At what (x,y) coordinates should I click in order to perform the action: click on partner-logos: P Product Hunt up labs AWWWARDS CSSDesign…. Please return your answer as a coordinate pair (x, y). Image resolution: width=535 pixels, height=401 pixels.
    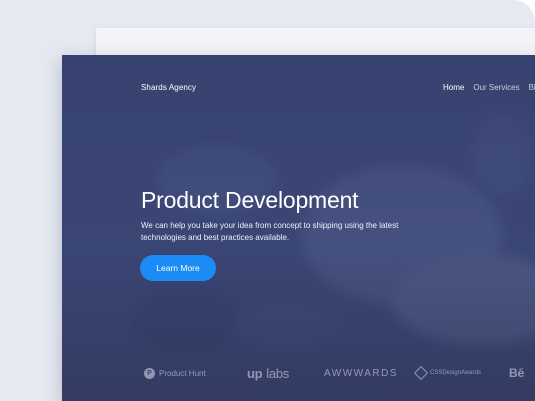
    Looking at the image, I should click on (339, 373).